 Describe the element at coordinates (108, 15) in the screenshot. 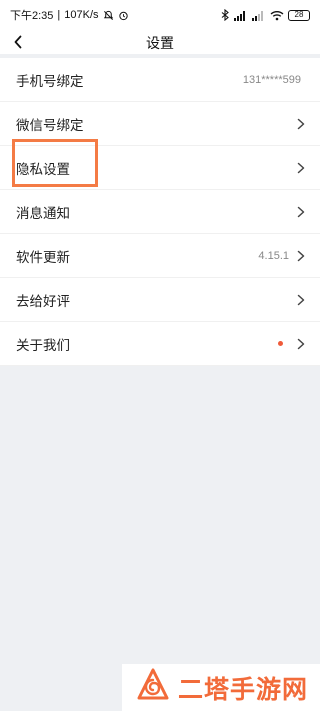

I see `mute-icon` at that location.